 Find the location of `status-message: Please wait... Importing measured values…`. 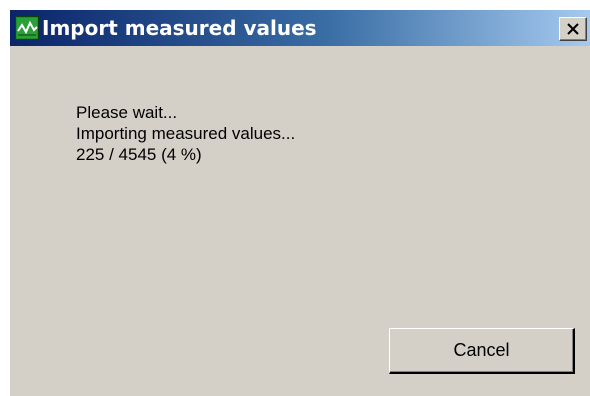

status-message: Please wait... Importing measured values… is located at coordinates (185, 133).